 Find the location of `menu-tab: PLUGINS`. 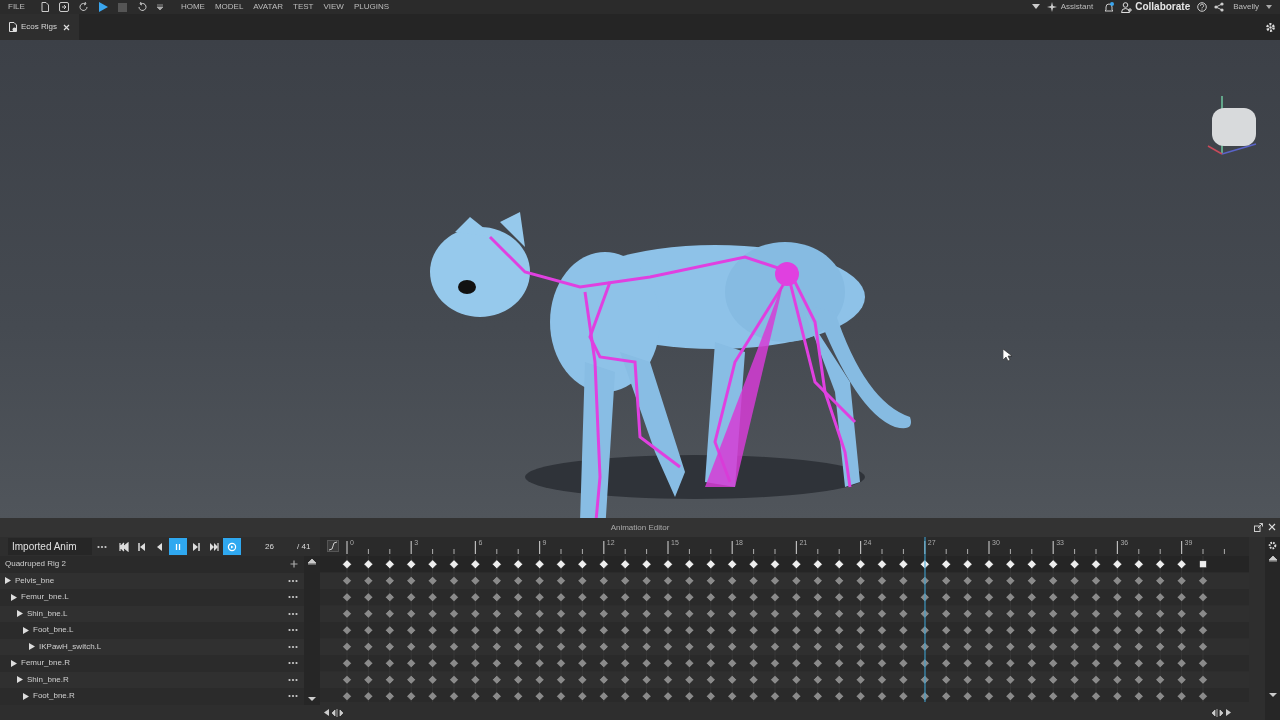

menu-tab: PLUGINS is located at coordinates (371, 7).